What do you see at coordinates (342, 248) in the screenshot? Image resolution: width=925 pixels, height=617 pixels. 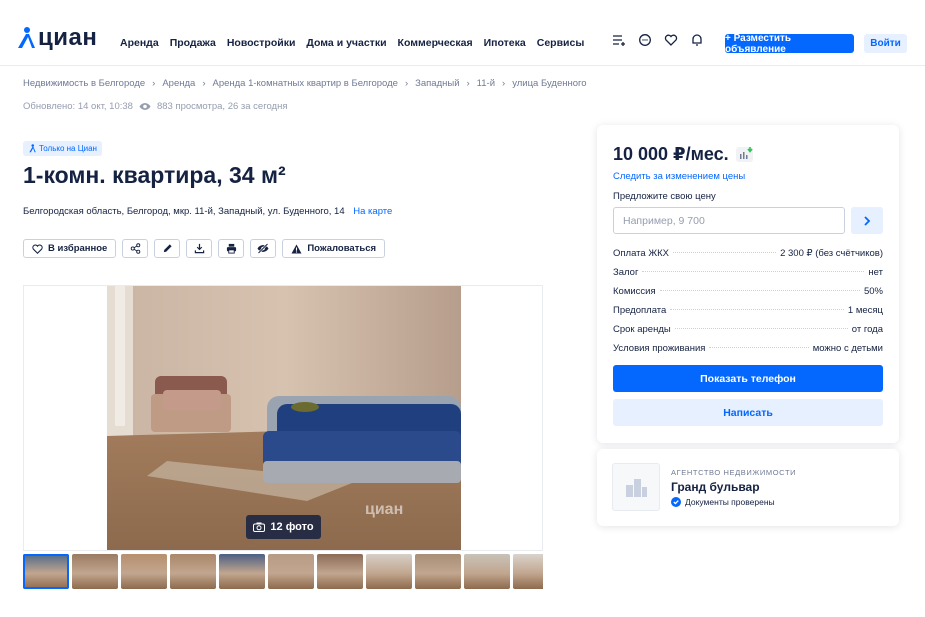 I see `complain-label: Пожаловаться` at bounding box center [342, 248].